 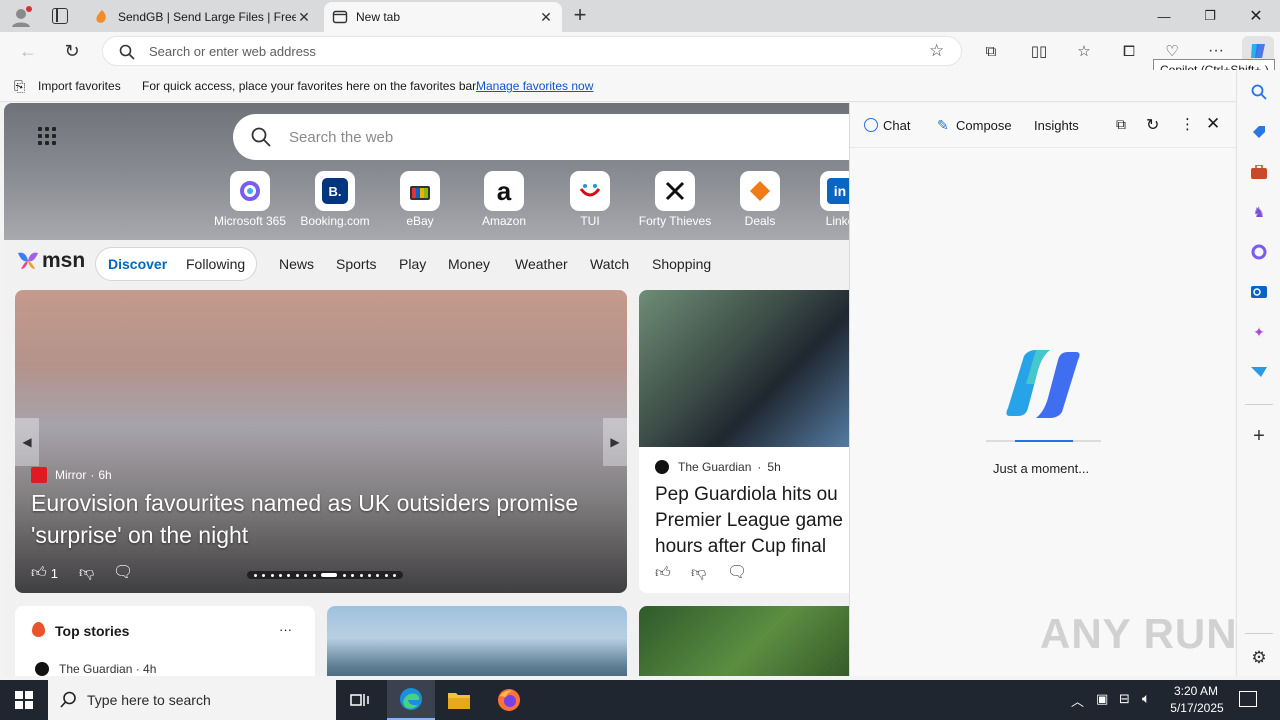 I want to click on tab-following: Following, so click(x=215, y=264).